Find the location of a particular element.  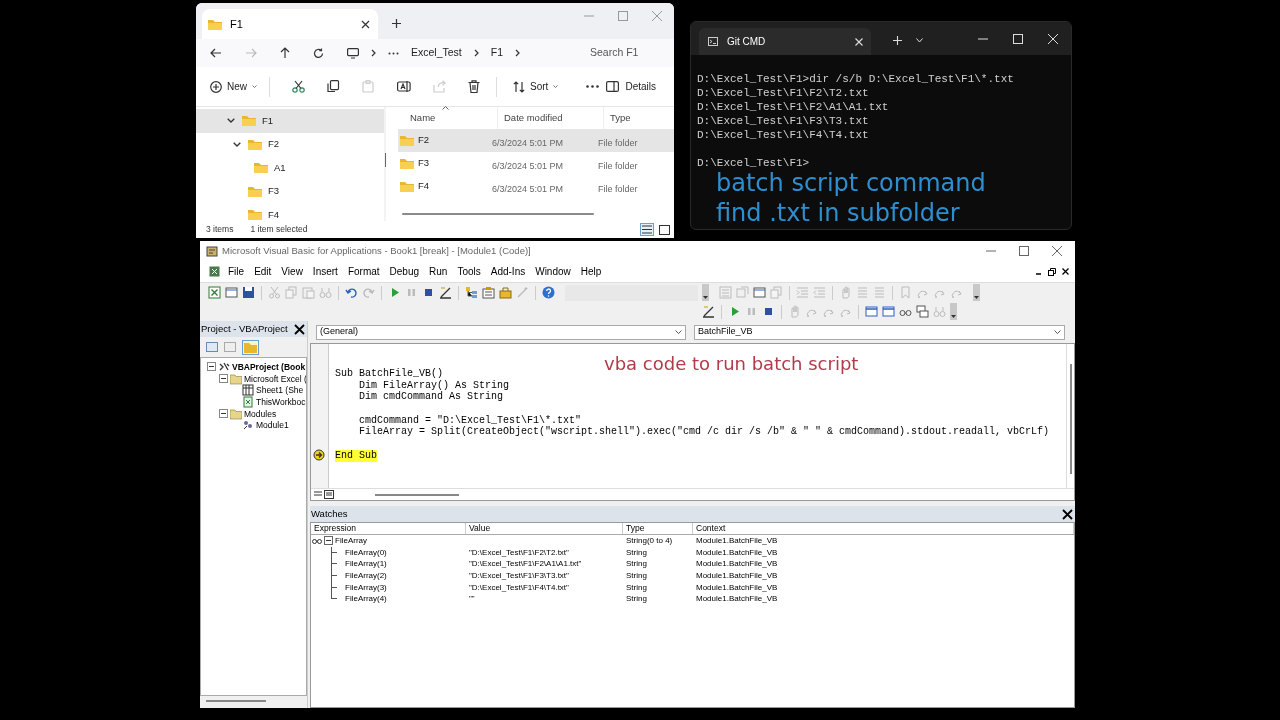

dropdown: BatchFile_VB is located at coordinates (879, 332).